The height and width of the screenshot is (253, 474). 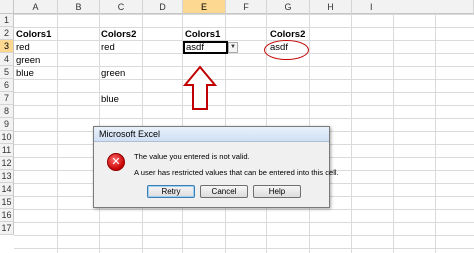 What do you see at coordinates (233, 47) in the screenshot?
I see `dropdown-arrow-icon: ▼` at bounding box center [233, 47].